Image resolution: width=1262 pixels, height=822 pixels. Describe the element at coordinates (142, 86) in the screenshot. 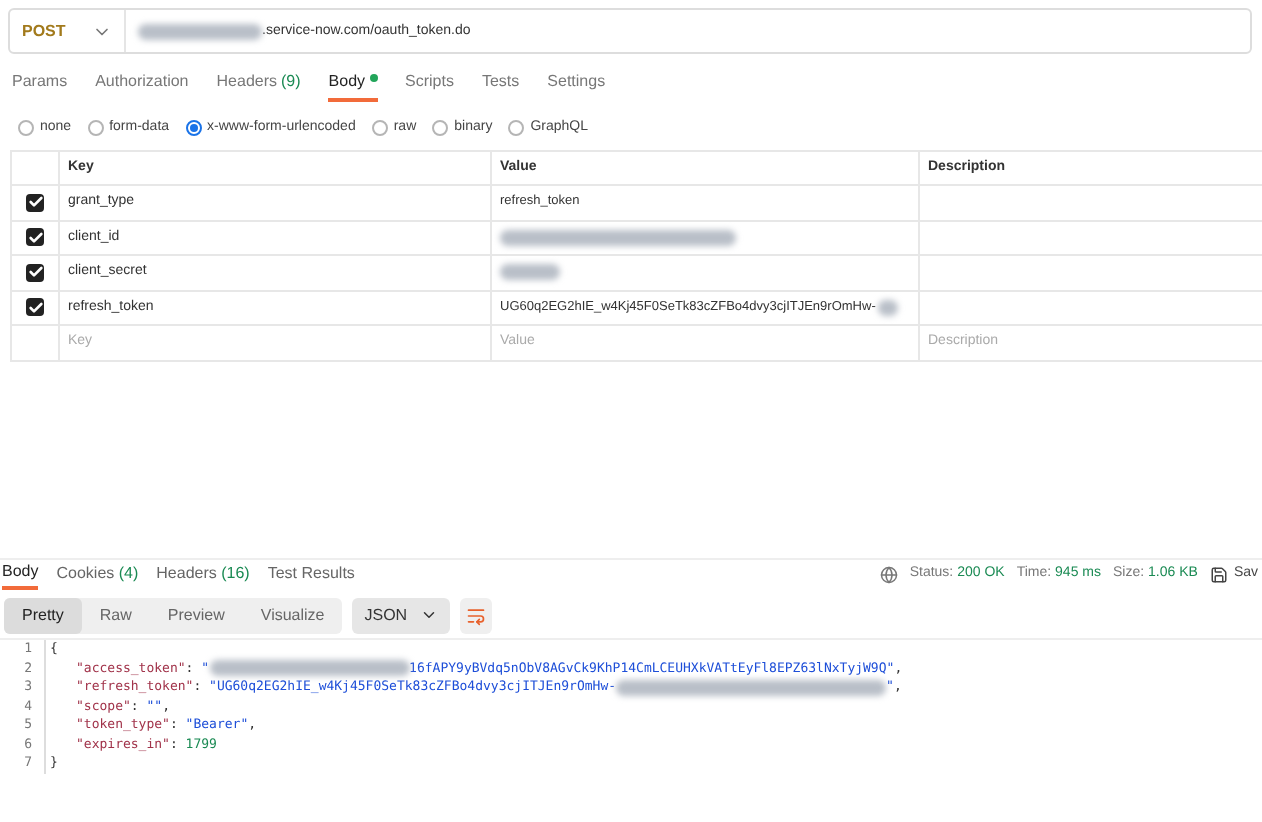

I see `request-tab: Authorization` at that location.